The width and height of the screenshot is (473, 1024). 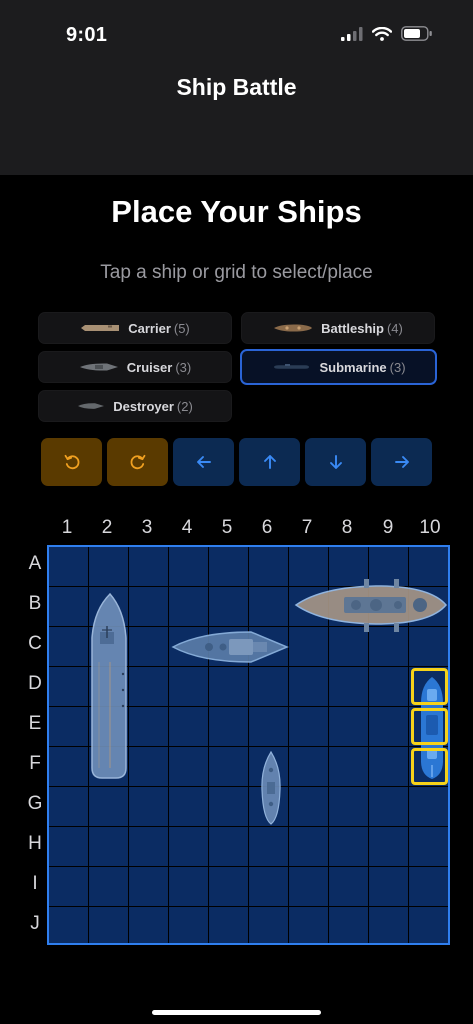 What do you see at coordinates (100, 328) in the screenshot?
I see `carrier-thumbnail-icon` at bounding box center [100, 328].